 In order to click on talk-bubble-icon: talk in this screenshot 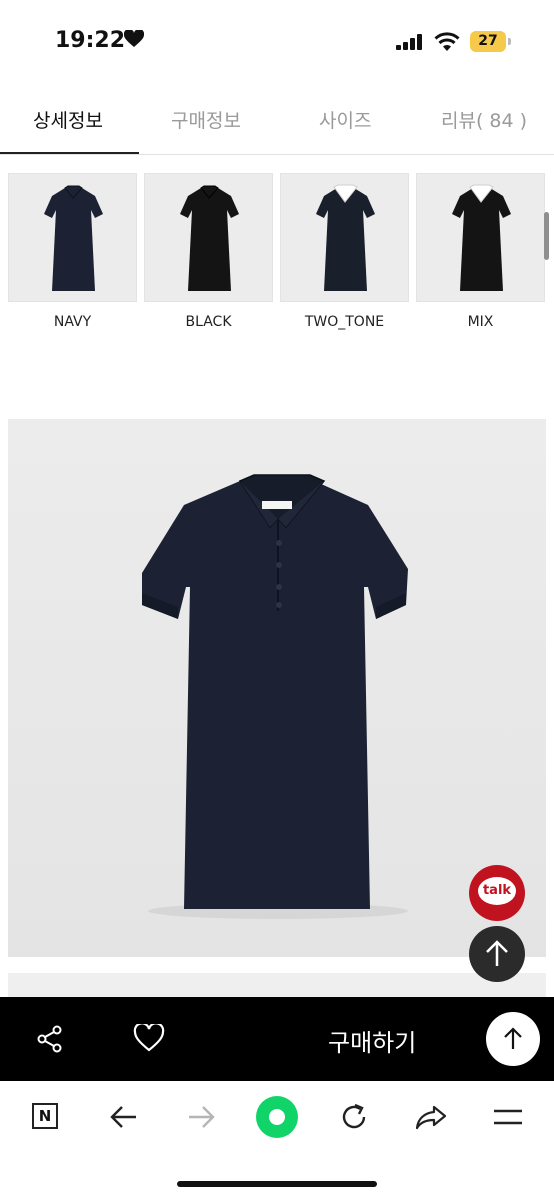, I will do `click(497, 891)`.